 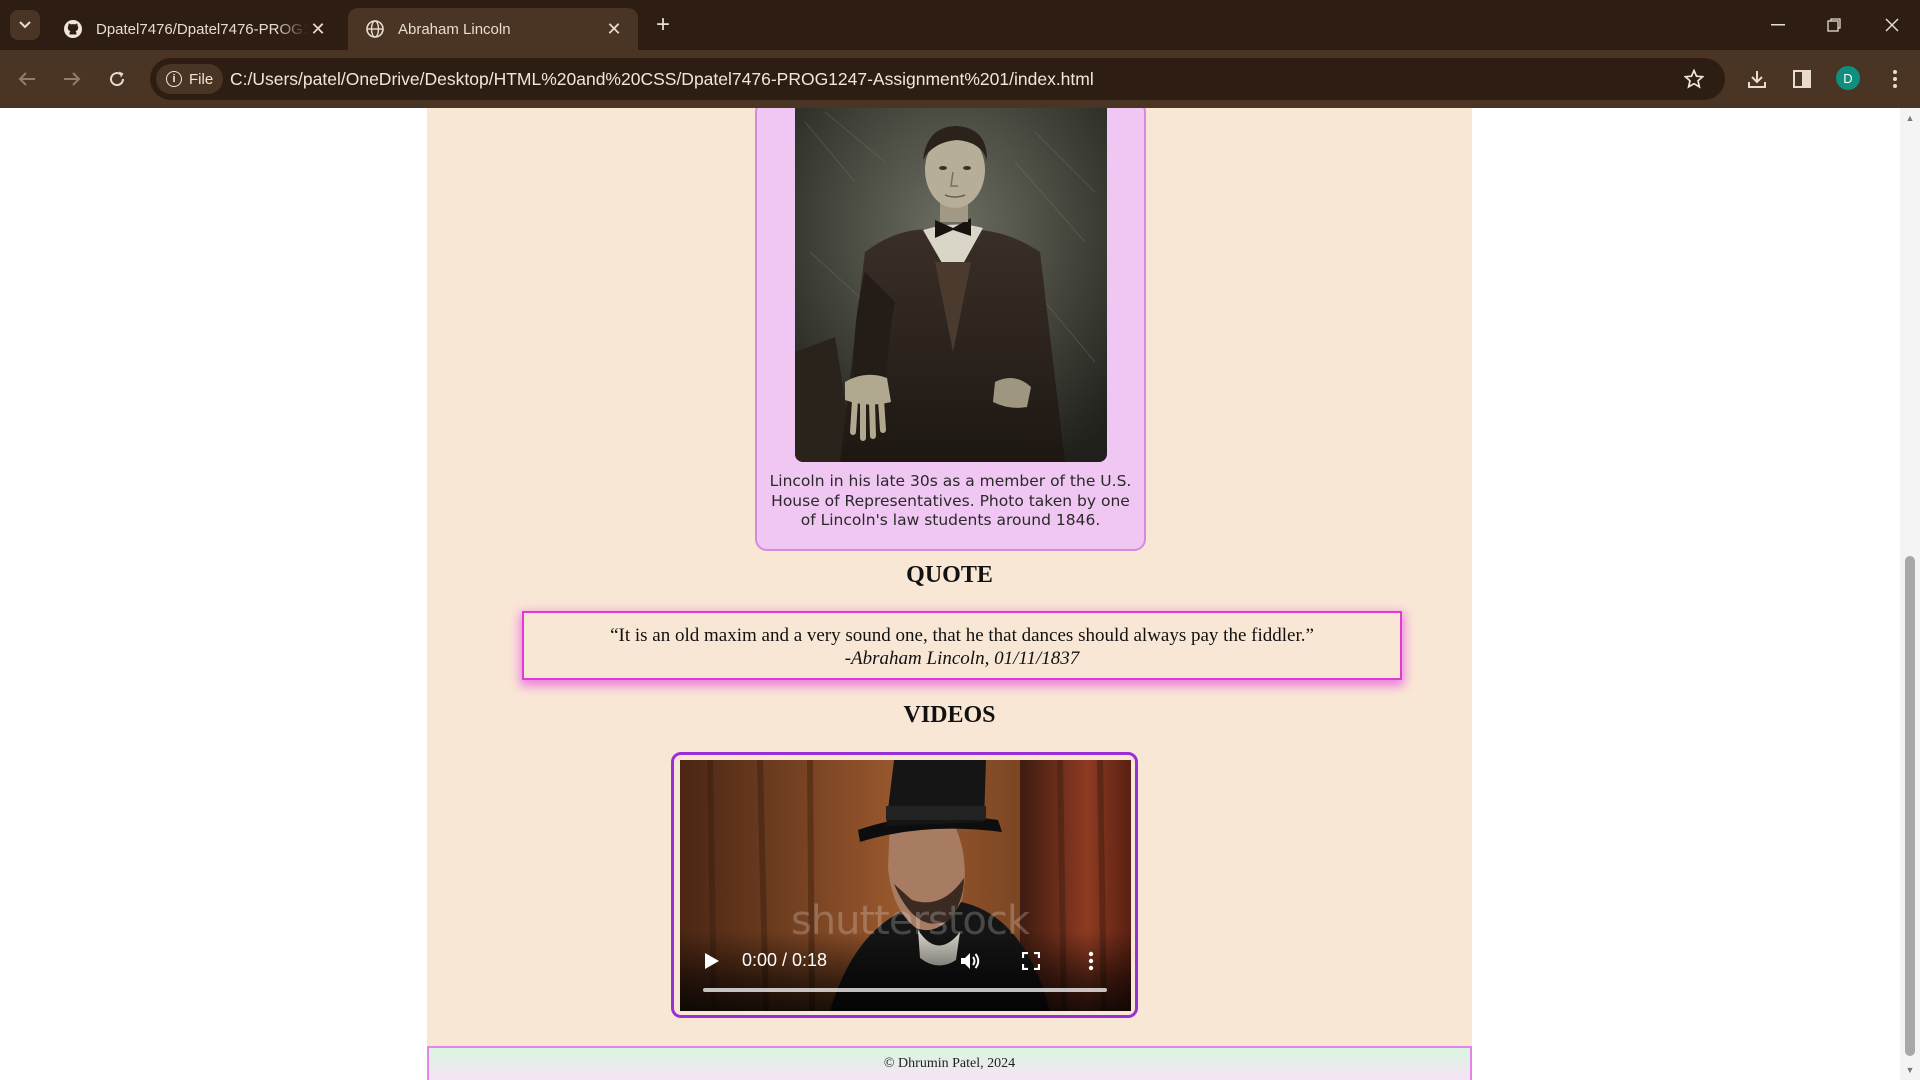 What do you see at coordinates (785, 960) in the screenshot?
I see `video-time: 0:00 / 0:18` at bounding box center [785, 960].